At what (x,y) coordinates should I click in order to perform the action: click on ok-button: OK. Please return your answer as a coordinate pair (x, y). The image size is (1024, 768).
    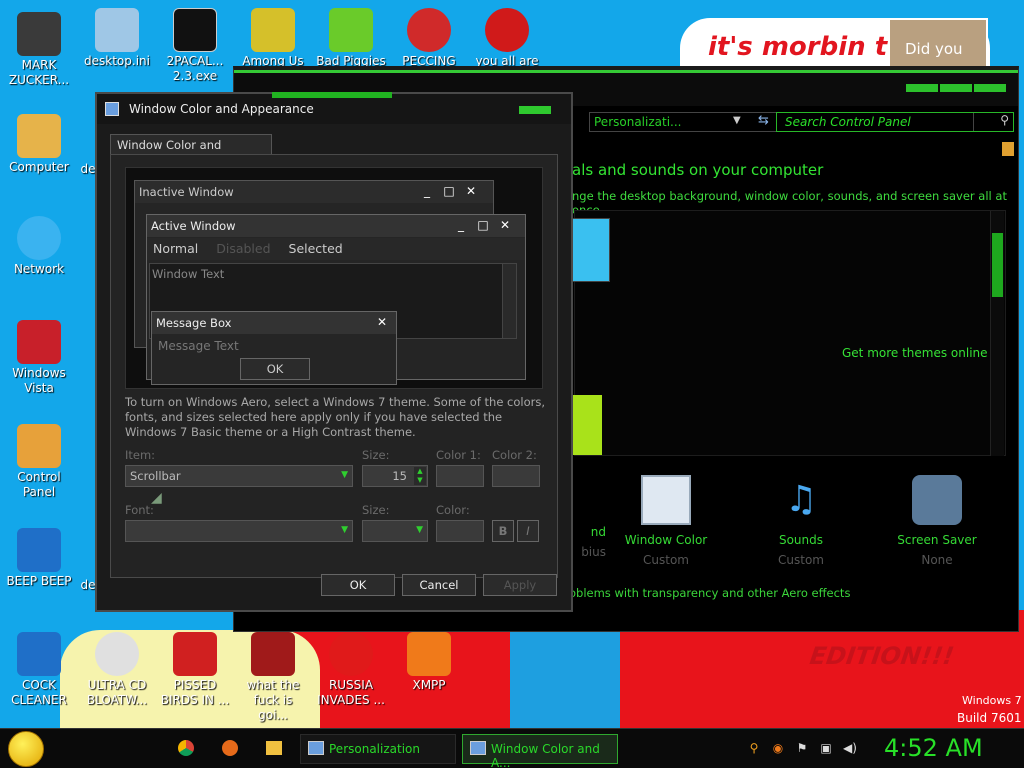
    Looking at the image, I should click on (358, 585).